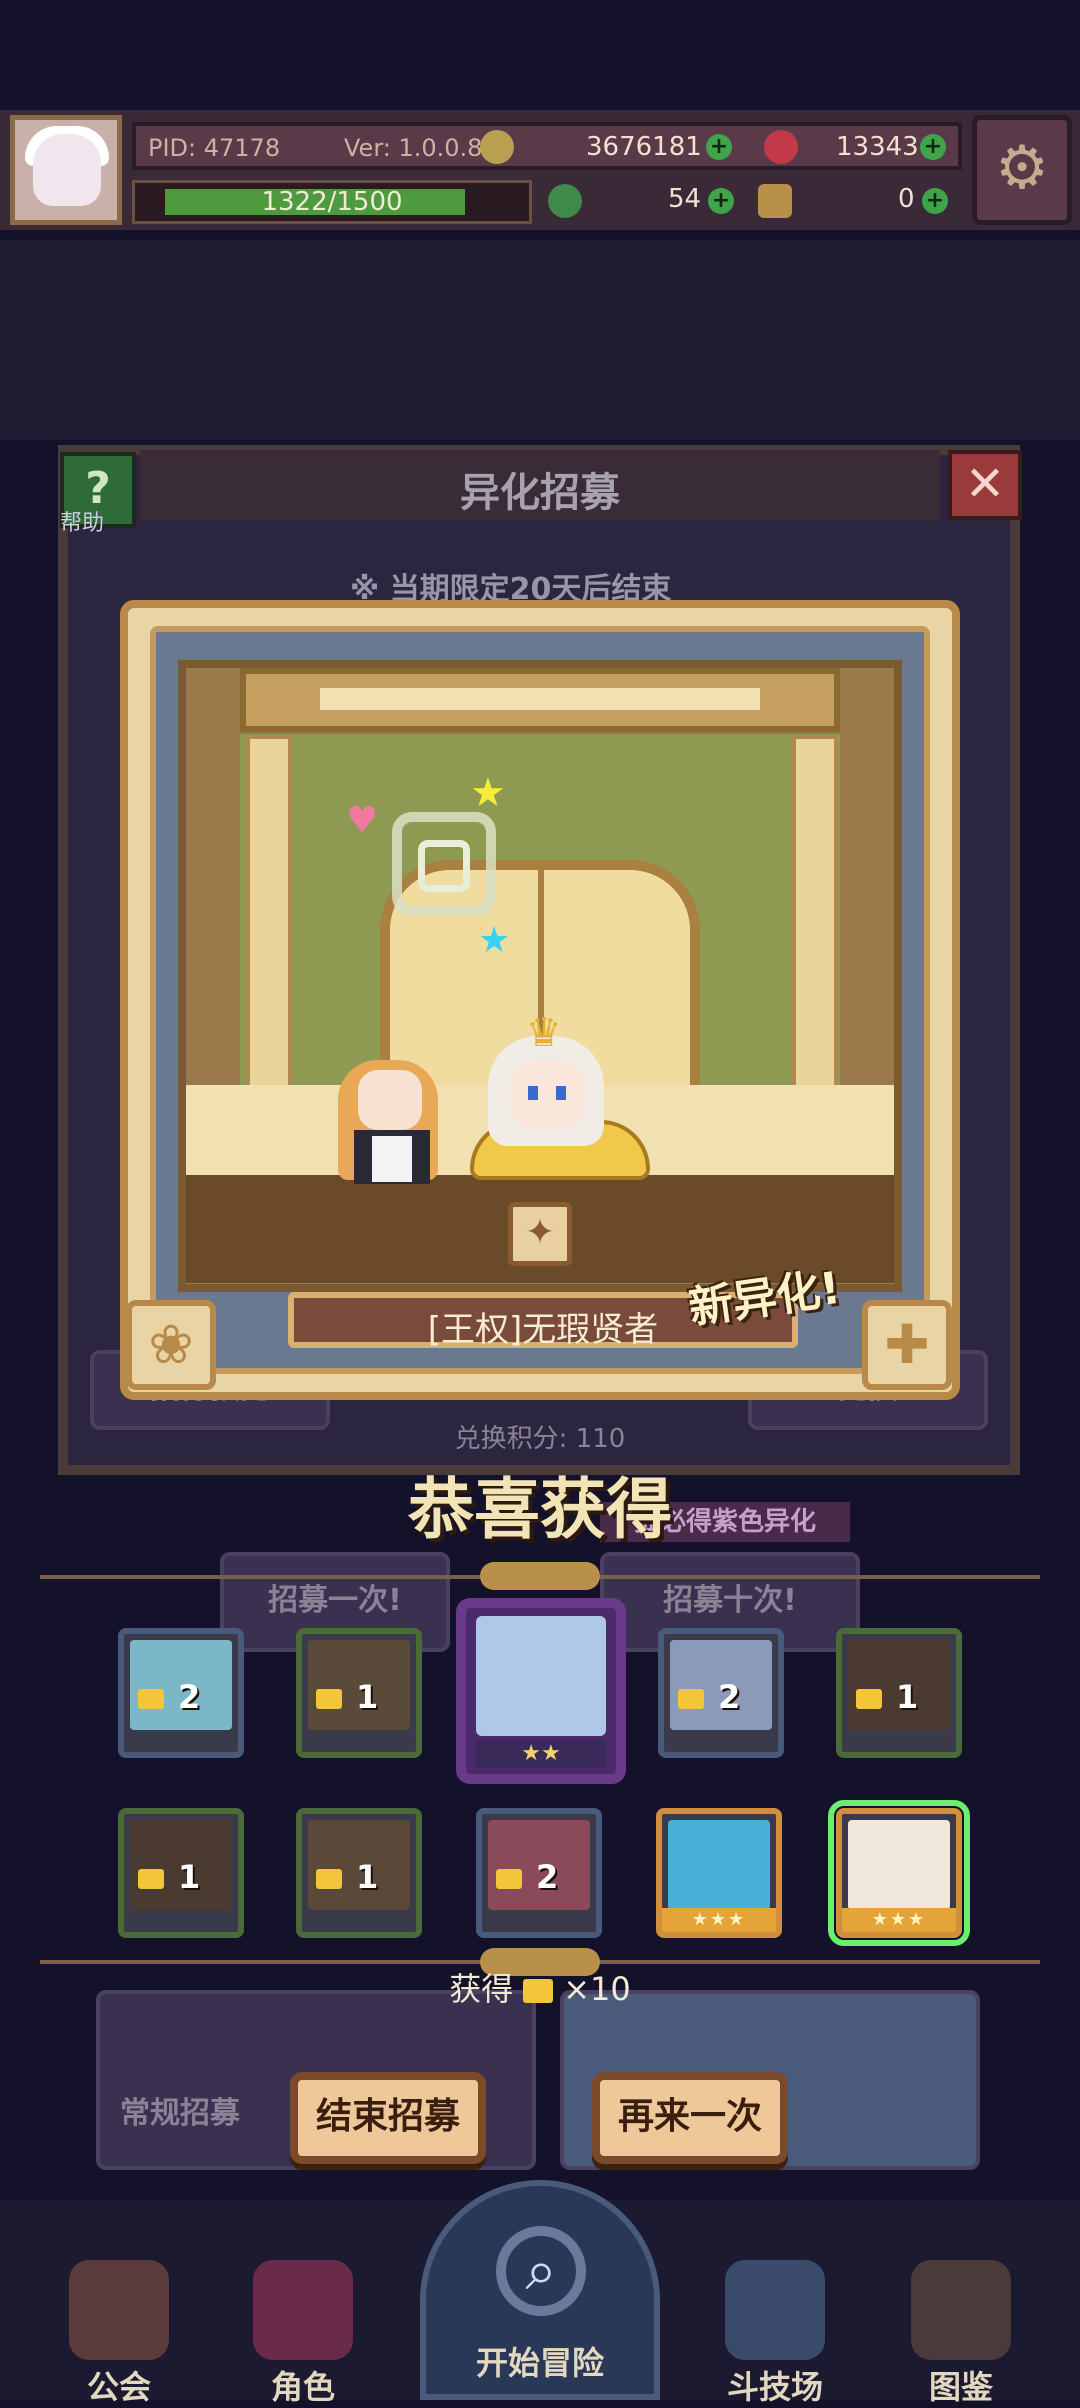 This screenshot has height=2408, width=1080. I want to click on nav-guild-label: 公会, so click(118, 2387).